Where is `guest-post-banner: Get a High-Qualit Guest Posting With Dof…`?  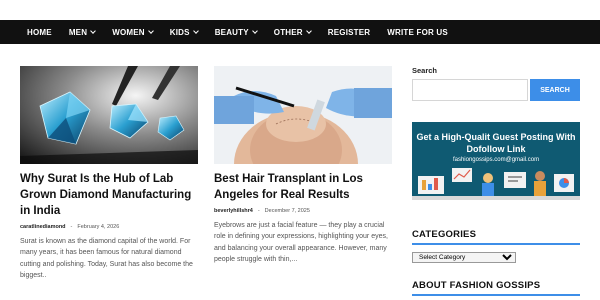 guest-post-banner: Get a High-Qualit Guest Posting With Dof… is located at coordinates (496, 161).